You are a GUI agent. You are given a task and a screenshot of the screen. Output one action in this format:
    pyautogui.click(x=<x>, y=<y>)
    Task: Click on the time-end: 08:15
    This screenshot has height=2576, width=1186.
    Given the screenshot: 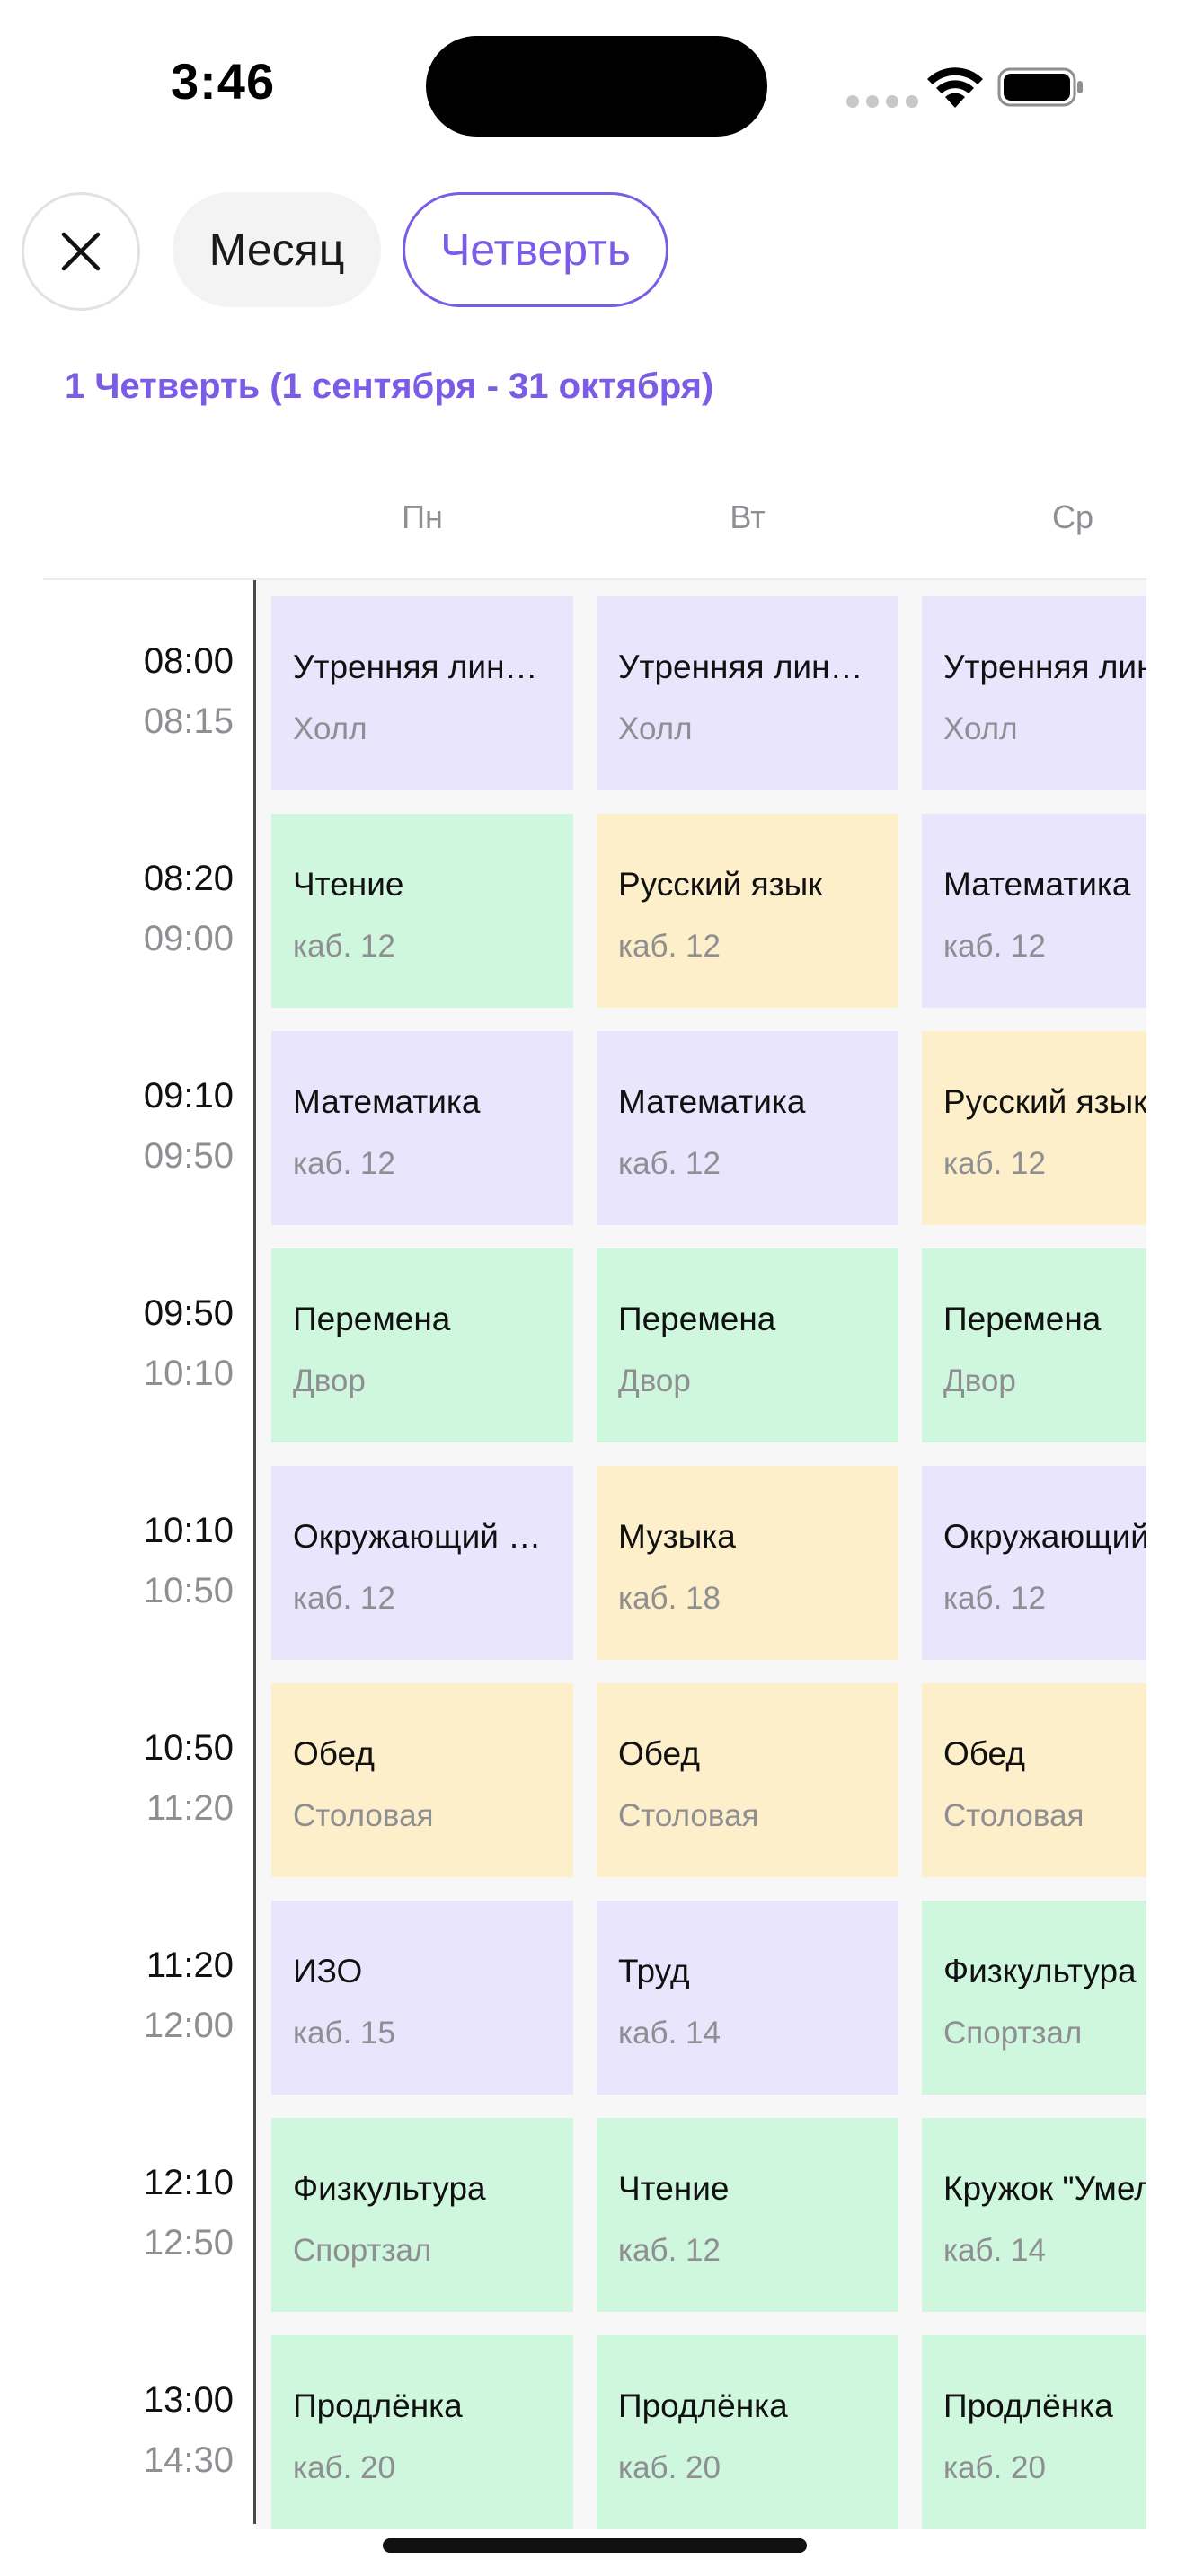 What is the action you would take?
    pyautogui.click(x=188, y=721)
    